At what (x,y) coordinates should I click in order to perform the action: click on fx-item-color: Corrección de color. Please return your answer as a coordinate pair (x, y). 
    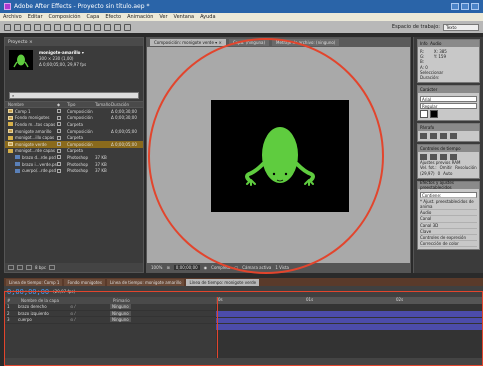
    Looking at the image, I should click on (448, 244).